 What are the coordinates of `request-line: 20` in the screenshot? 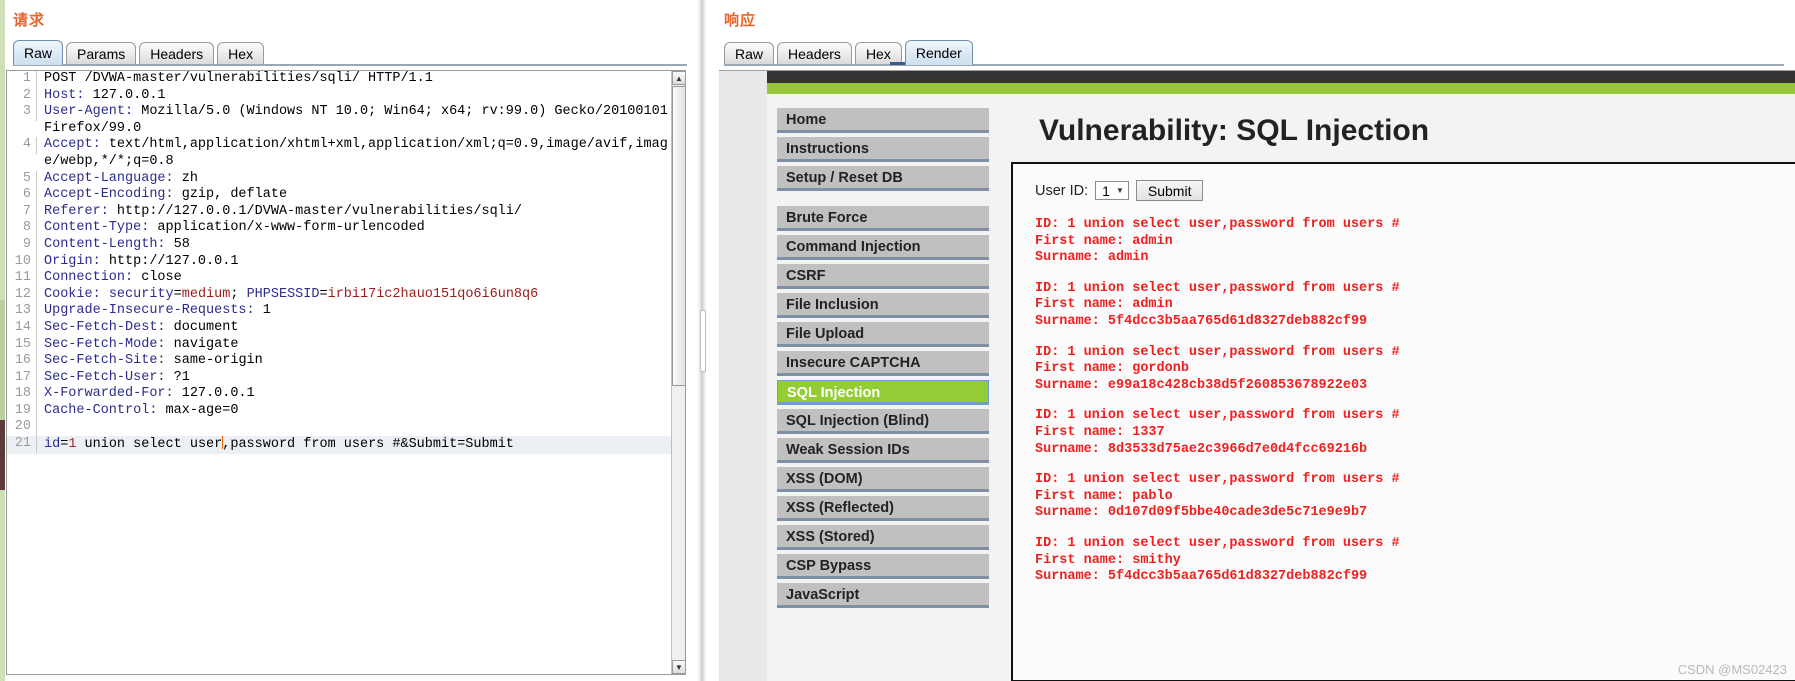 It's located at (339, 428).